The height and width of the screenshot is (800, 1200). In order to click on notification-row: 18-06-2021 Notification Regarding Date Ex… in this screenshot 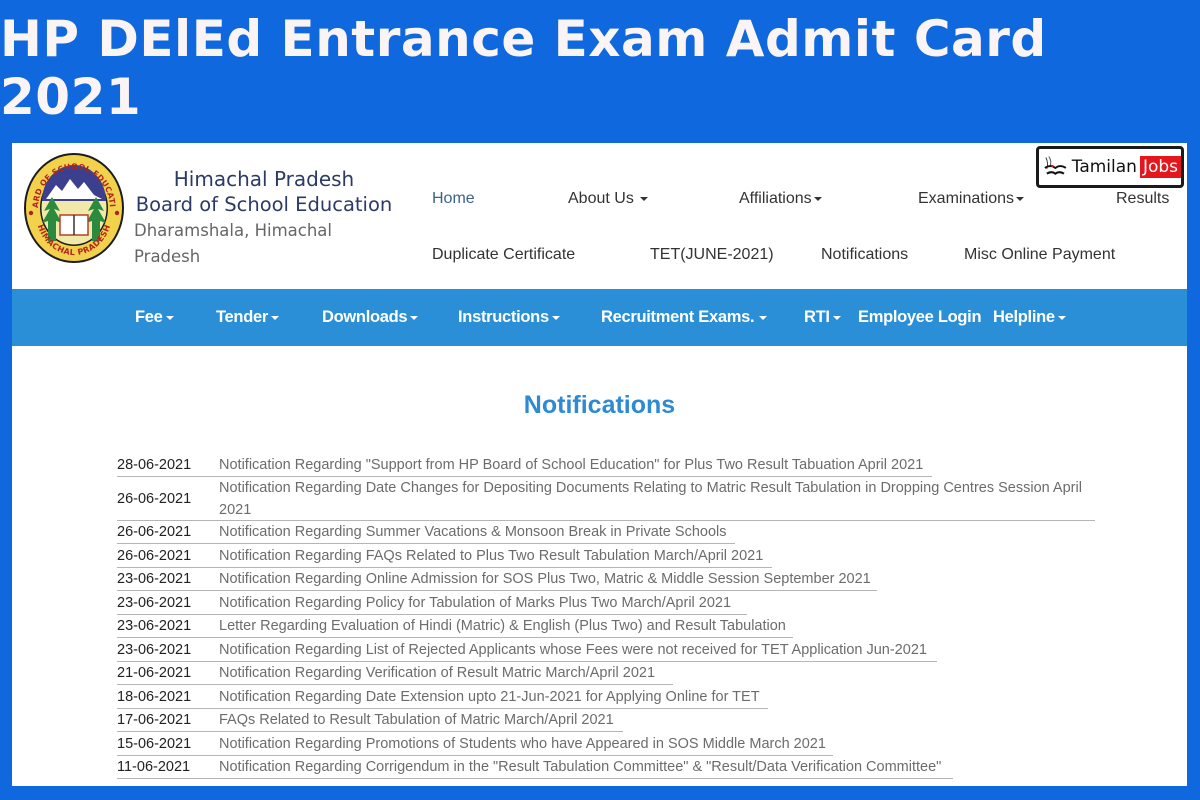, I will do `click(604, 697)`.